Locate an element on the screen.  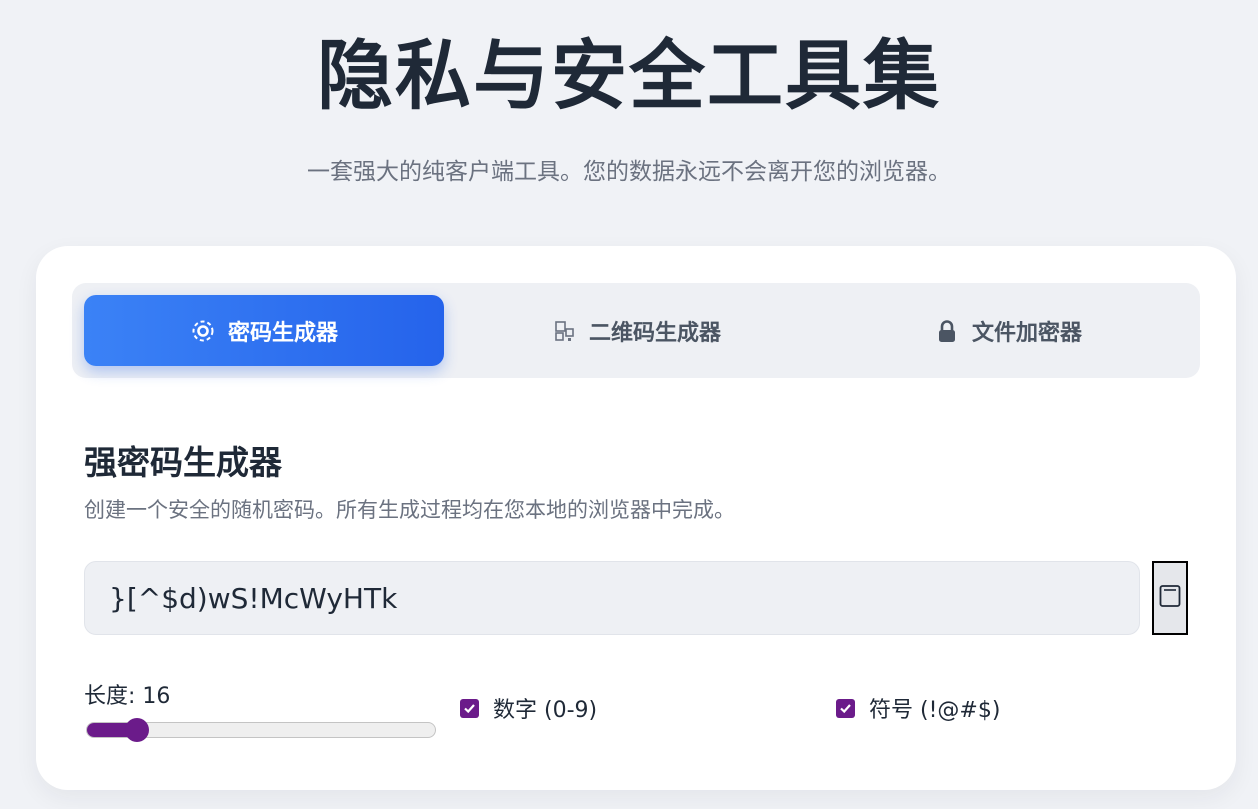
tab-bar: 密码生成器 二维码生成器 文件加密器 is located at coordinates (636, 330).